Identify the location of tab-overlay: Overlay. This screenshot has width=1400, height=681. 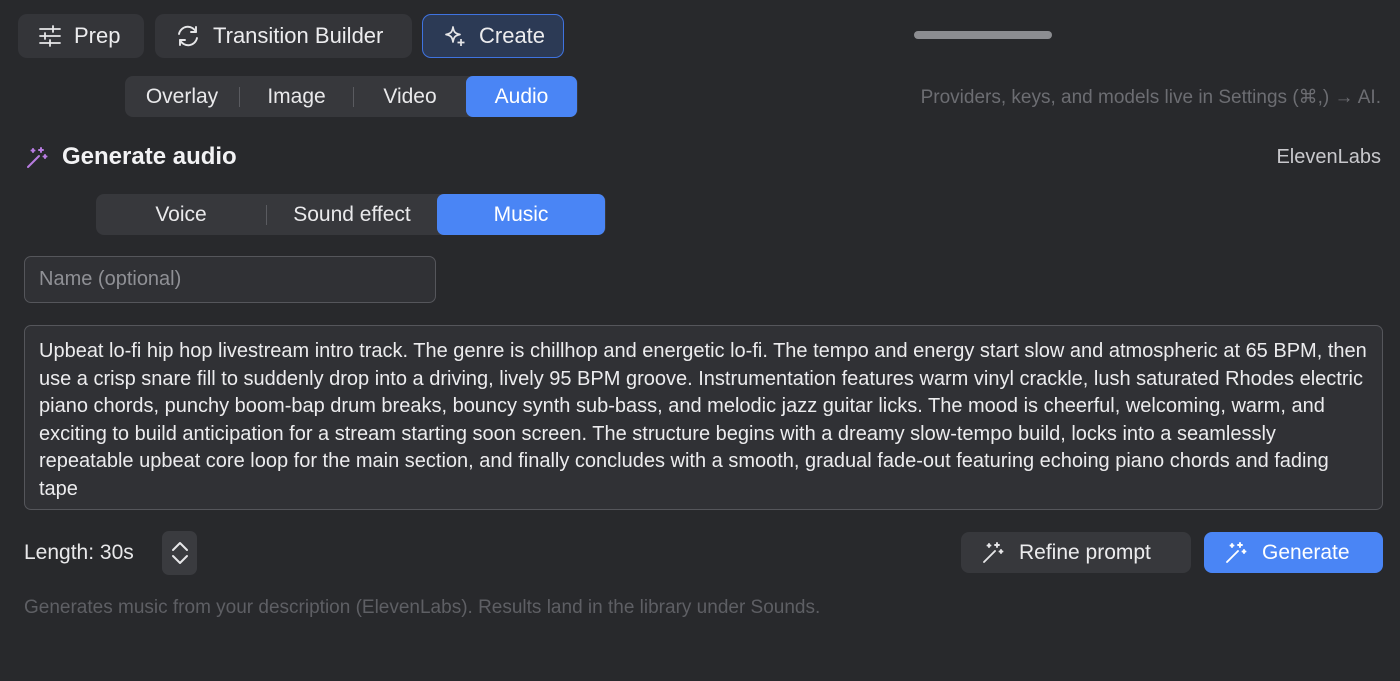
(182, 96).